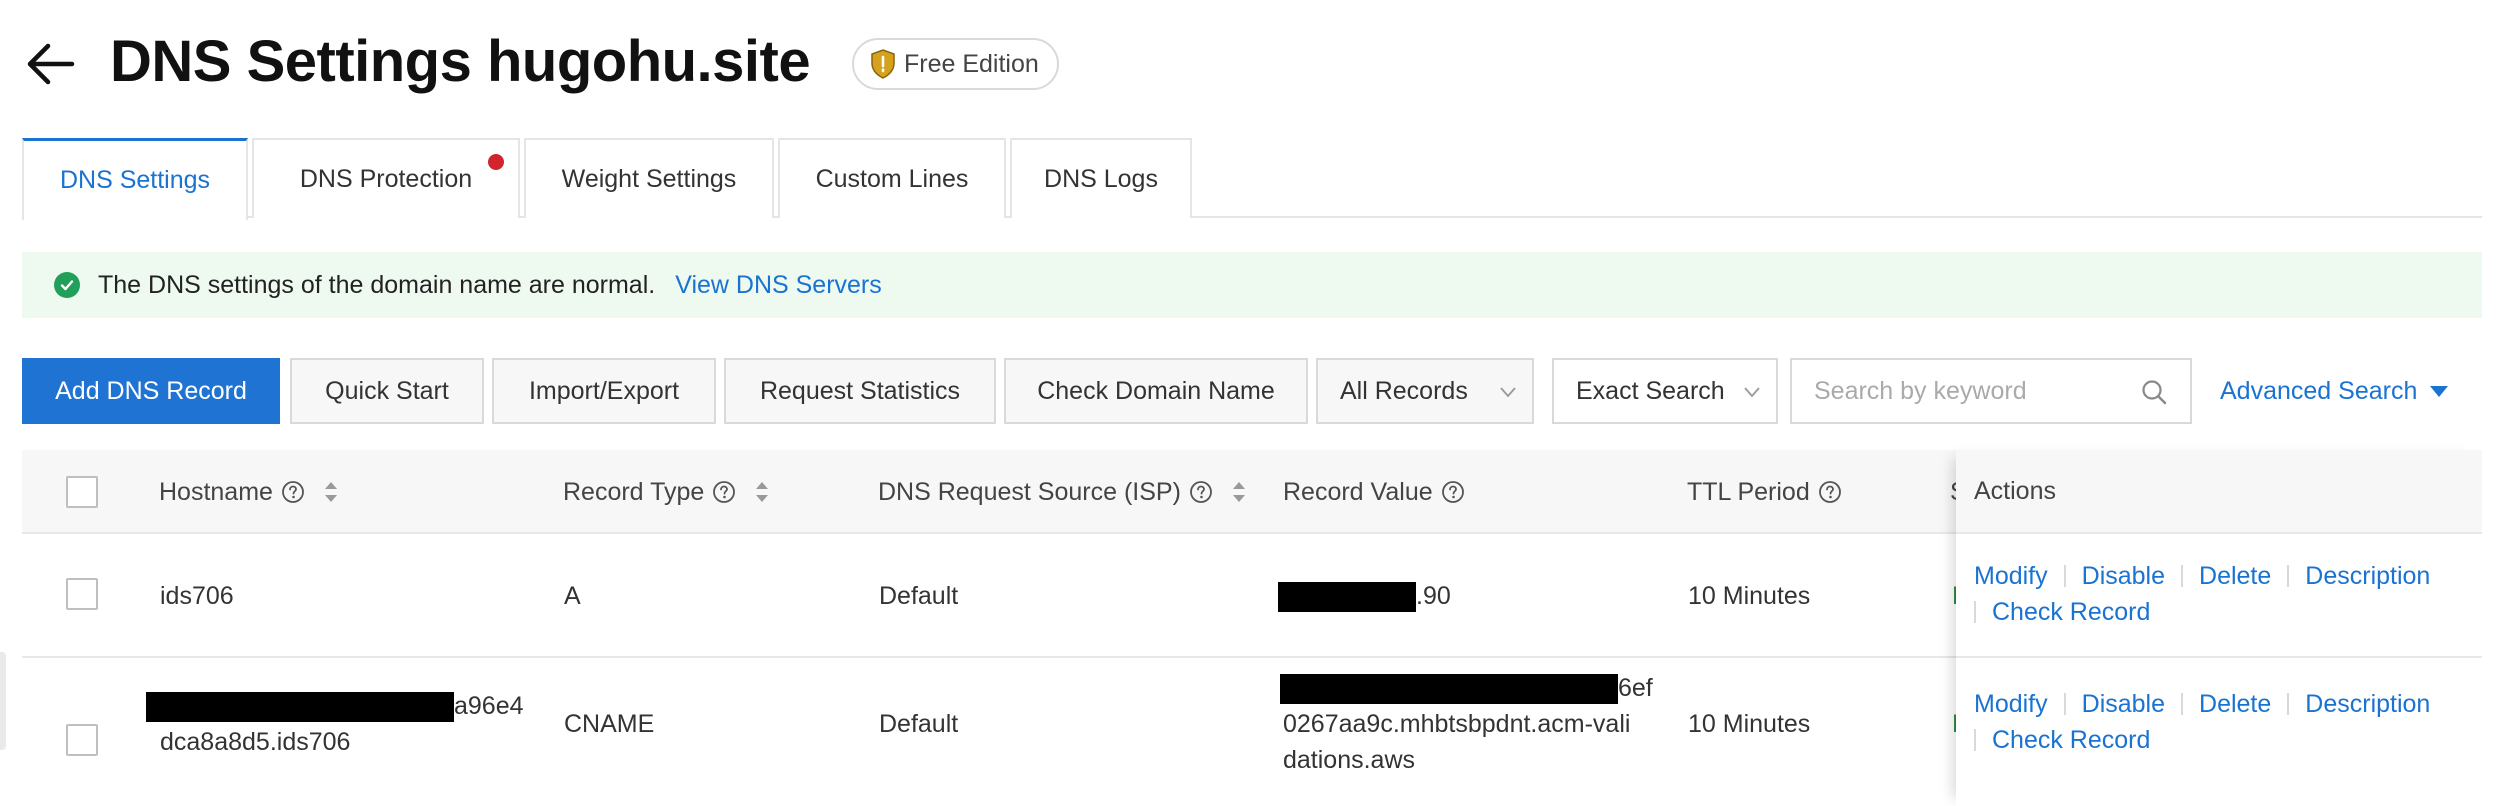 This screenshot has width=2498, height=806. Describe the element at coordinates (82, 492) in the screenshot. I see `select-all-checkbox` at that location.